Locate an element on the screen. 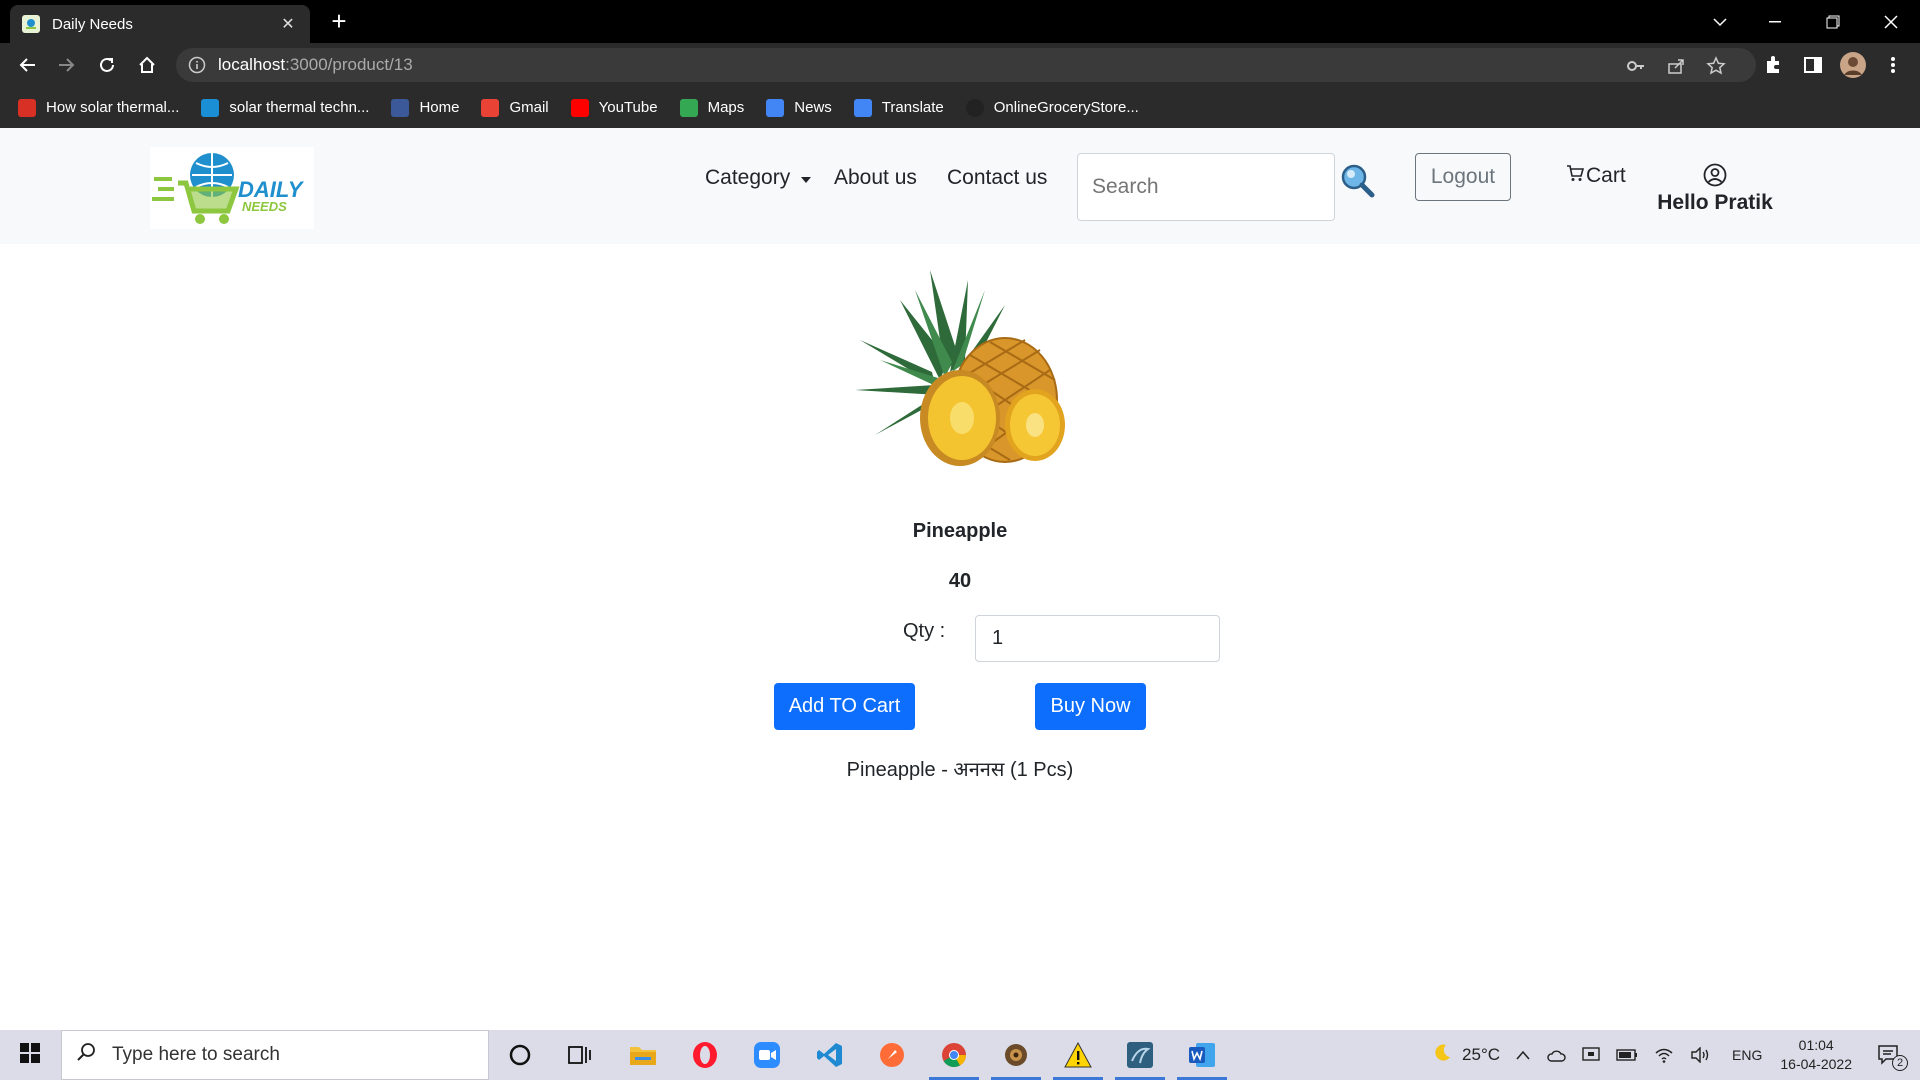 This screenshot has height=1080, width=1920. bookmark-item: Maps is located at coordinates (711, 108).